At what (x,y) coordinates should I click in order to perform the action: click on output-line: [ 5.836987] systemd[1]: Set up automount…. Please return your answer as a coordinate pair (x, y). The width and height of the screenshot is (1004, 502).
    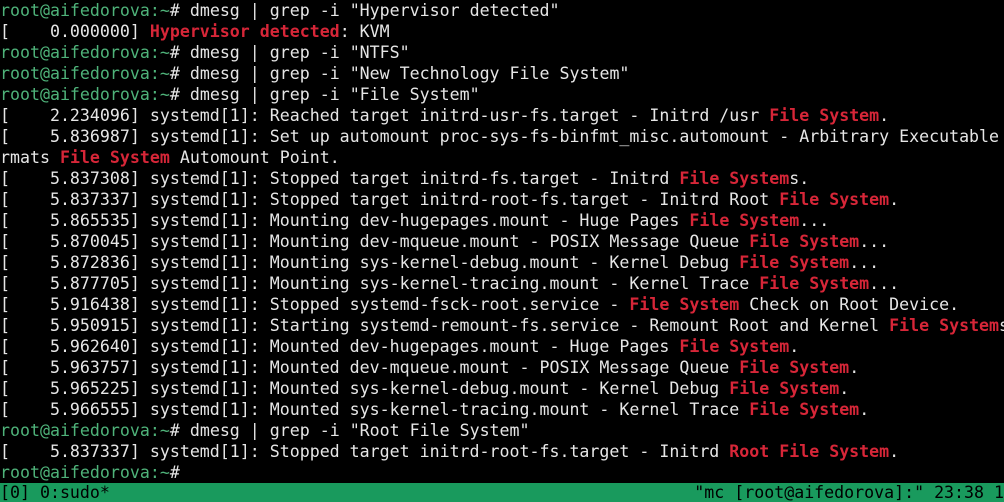
    Looking at the image, I should click on (502, 136).